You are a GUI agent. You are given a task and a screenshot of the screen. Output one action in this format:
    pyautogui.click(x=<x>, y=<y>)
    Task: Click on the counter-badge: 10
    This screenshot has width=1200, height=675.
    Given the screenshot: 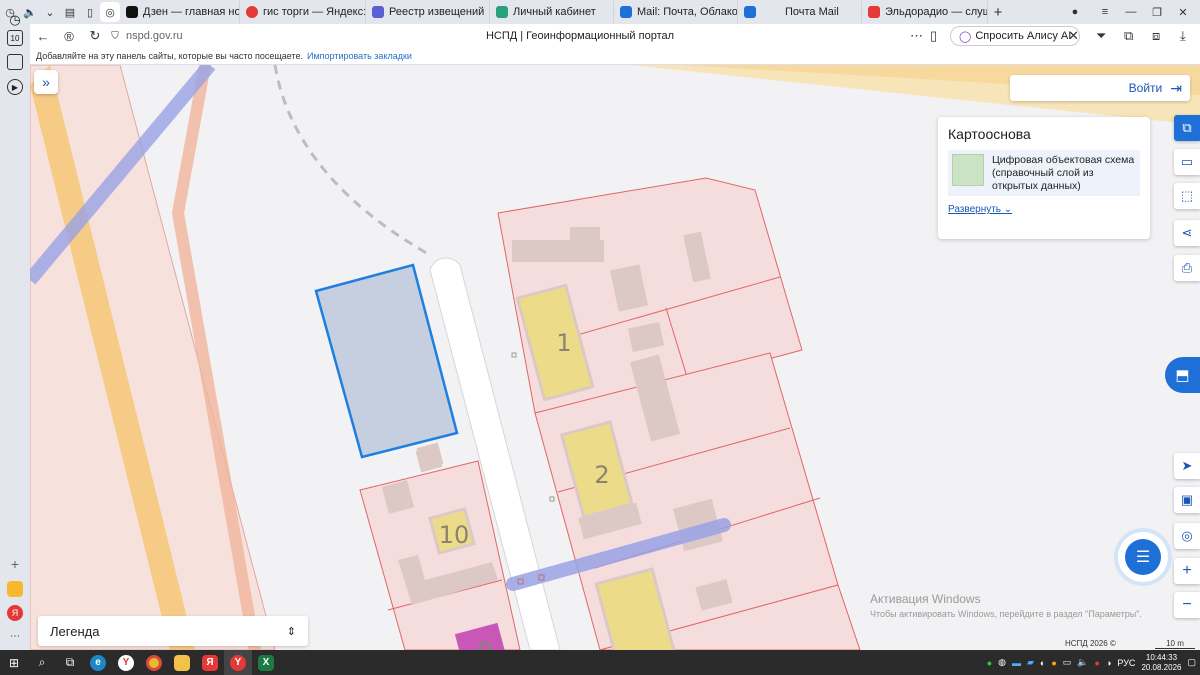 What is the action you would take?
    pyautogui.click(x=15, y=38)
    